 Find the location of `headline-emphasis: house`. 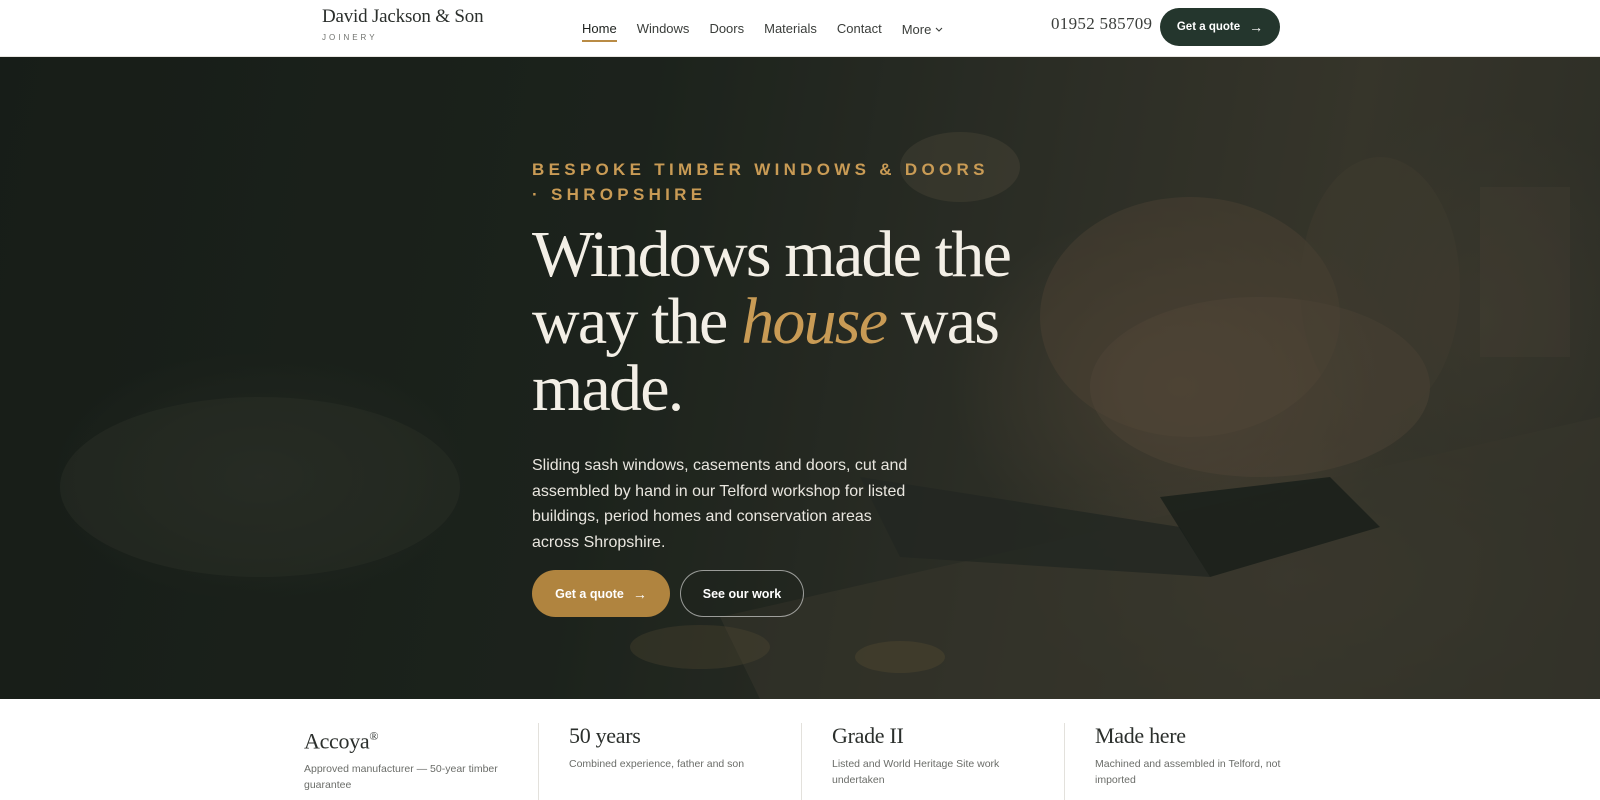

headline-emphasis: house is located at coordinates (814, 321).